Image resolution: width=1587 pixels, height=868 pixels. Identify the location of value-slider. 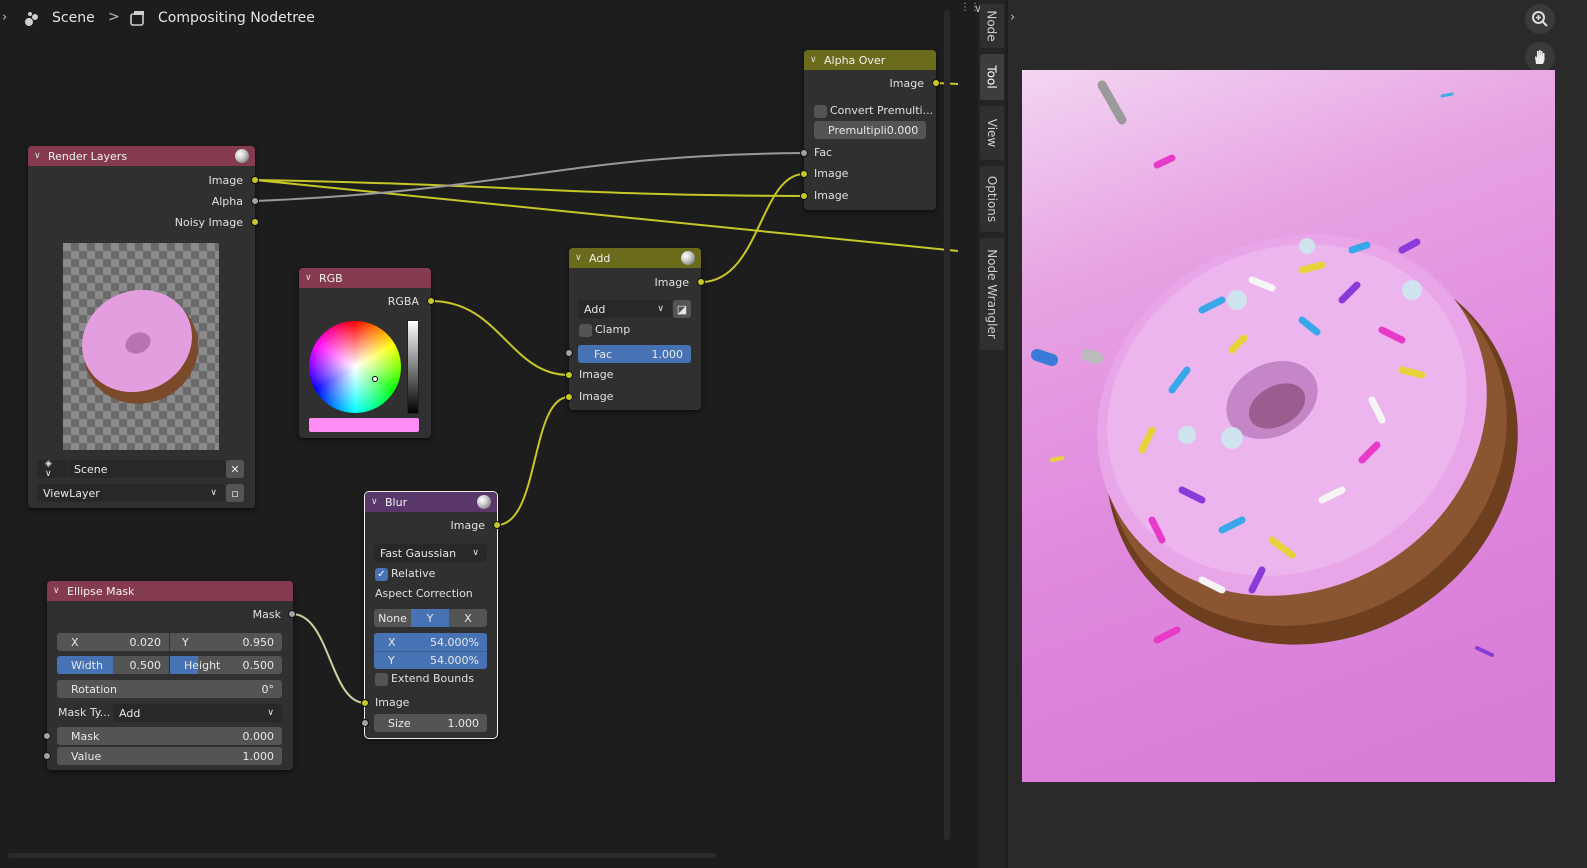
(413, 367).